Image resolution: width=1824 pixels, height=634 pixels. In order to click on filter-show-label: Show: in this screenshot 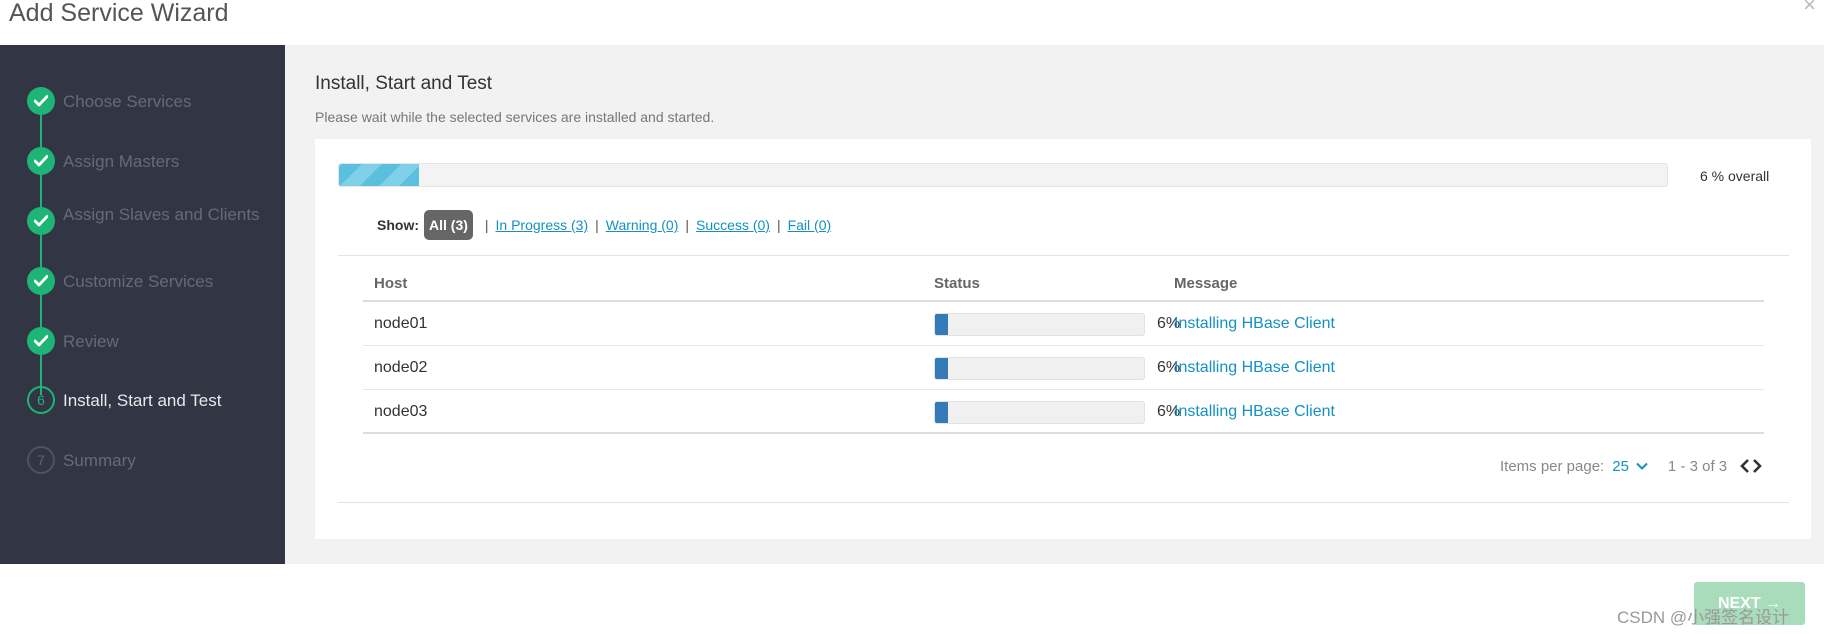, I will do `click(398, 225)`.